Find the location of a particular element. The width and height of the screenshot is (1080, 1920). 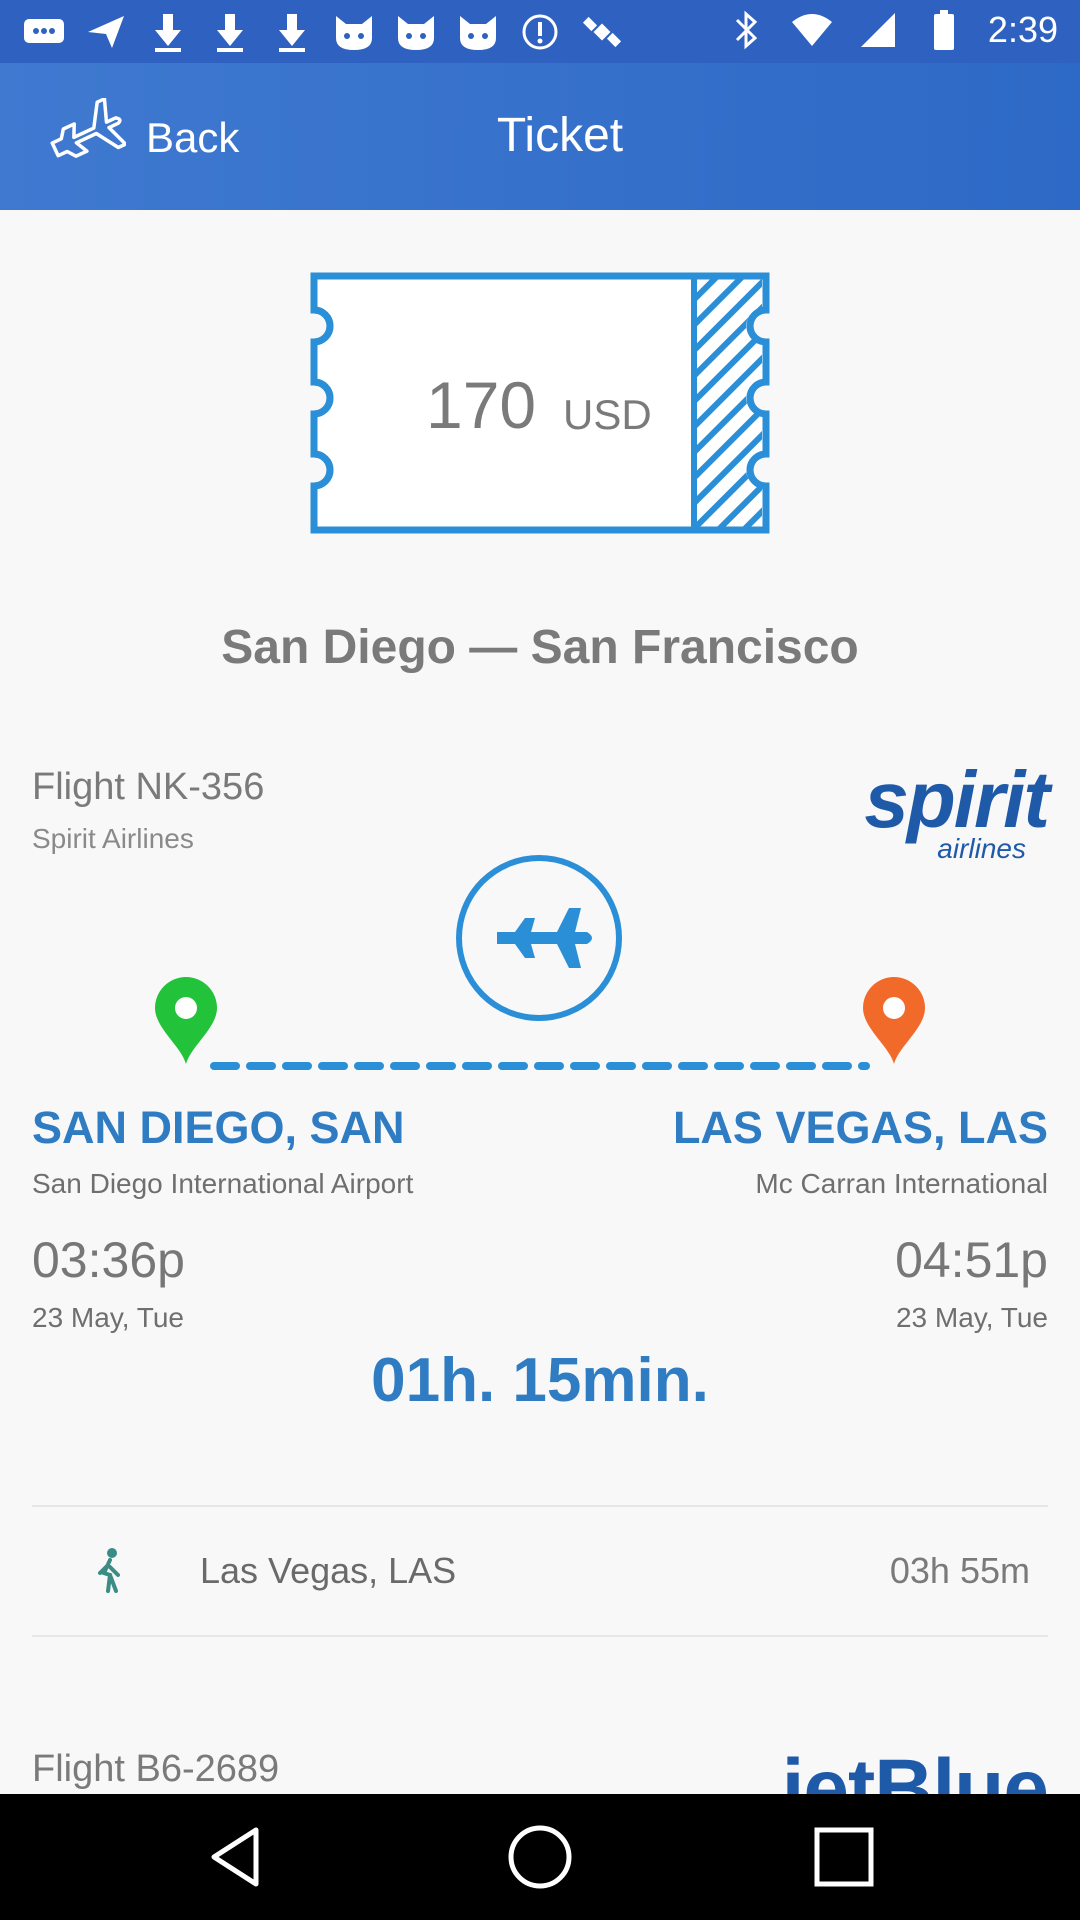

destination-pin-icon is located at coordinates (894, 1020).